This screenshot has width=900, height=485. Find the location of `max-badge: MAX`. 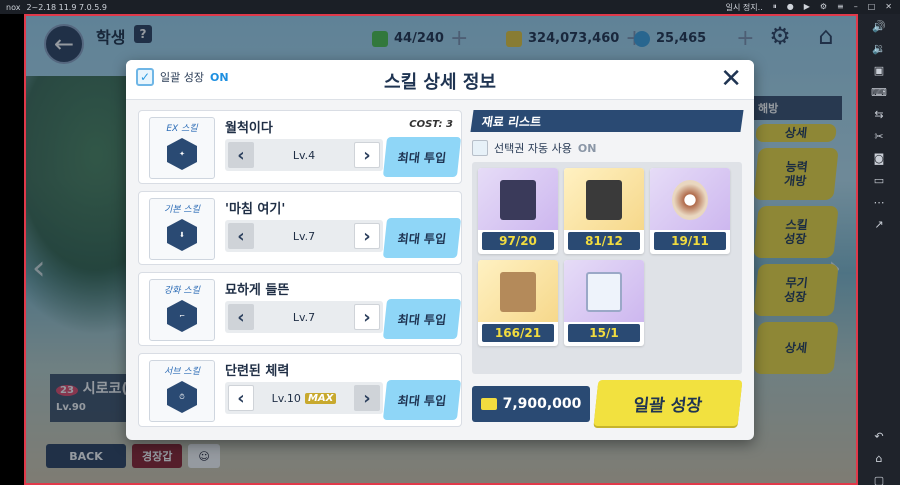

max-badge: MAX is located at coordinates (320, 398).